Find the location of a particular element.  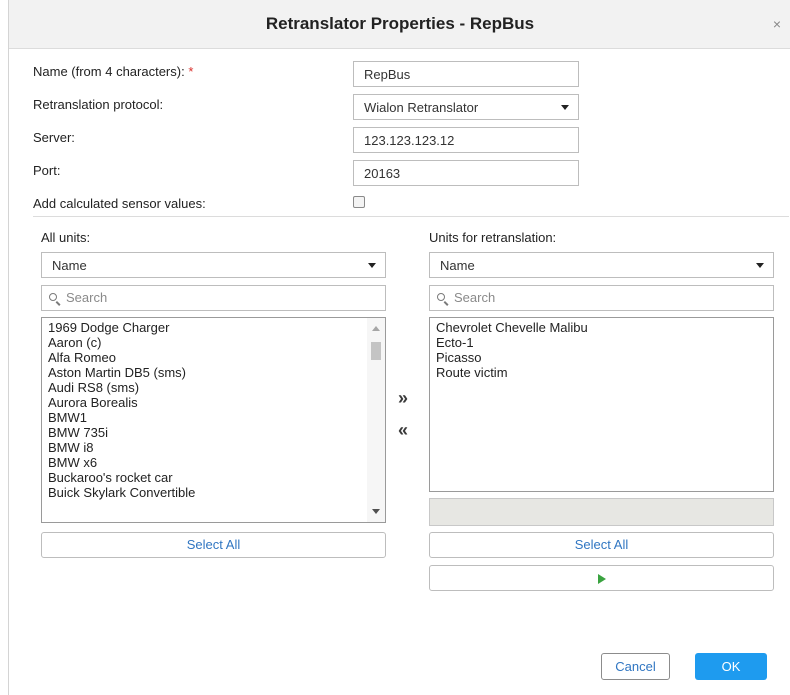

list-item: Aurora Borealis is located at coordinates (213, 402).